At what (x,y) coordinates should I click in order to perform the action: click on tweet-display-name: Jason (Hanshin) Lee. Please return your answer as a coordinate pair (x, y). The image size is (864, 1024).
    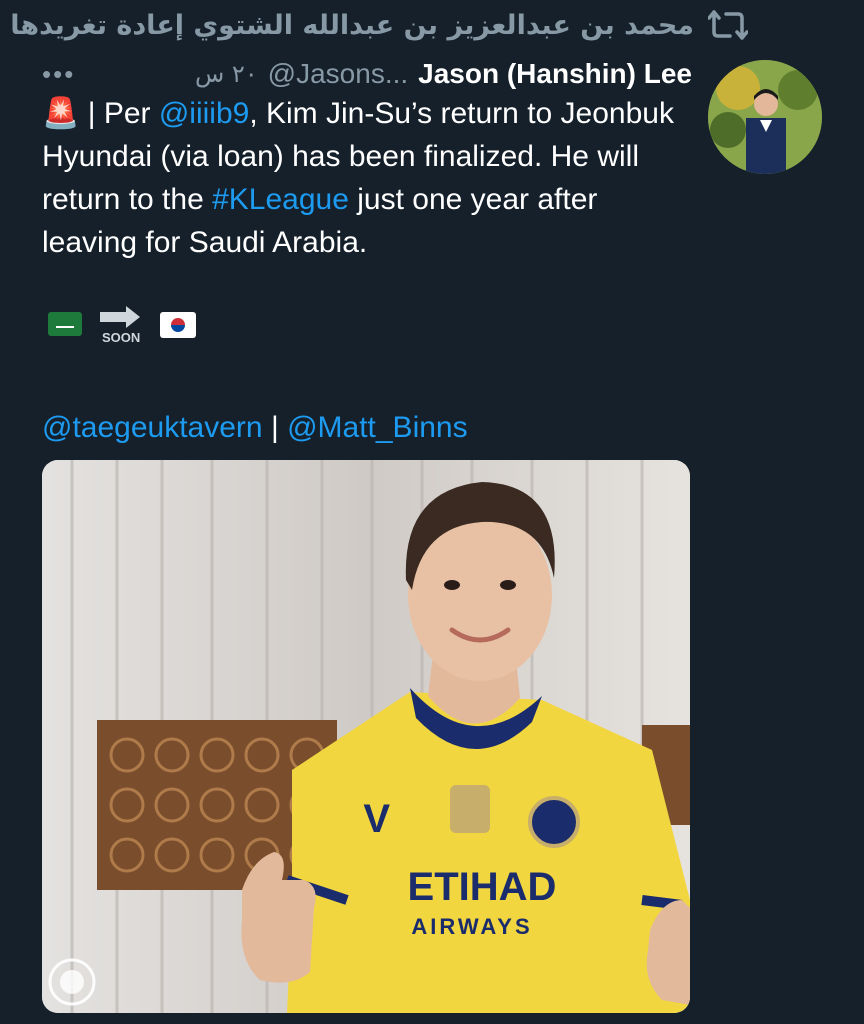
    Looking at the image, I should click on (555, 74).